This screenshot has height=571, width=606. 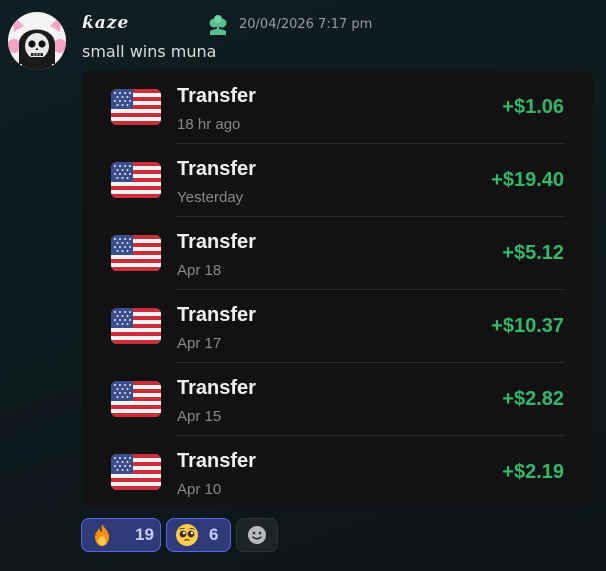 What do you see at coordinates (214, 534) in the screenshot?
I see `reaction-count: 6` at bounding box center [214, 534].